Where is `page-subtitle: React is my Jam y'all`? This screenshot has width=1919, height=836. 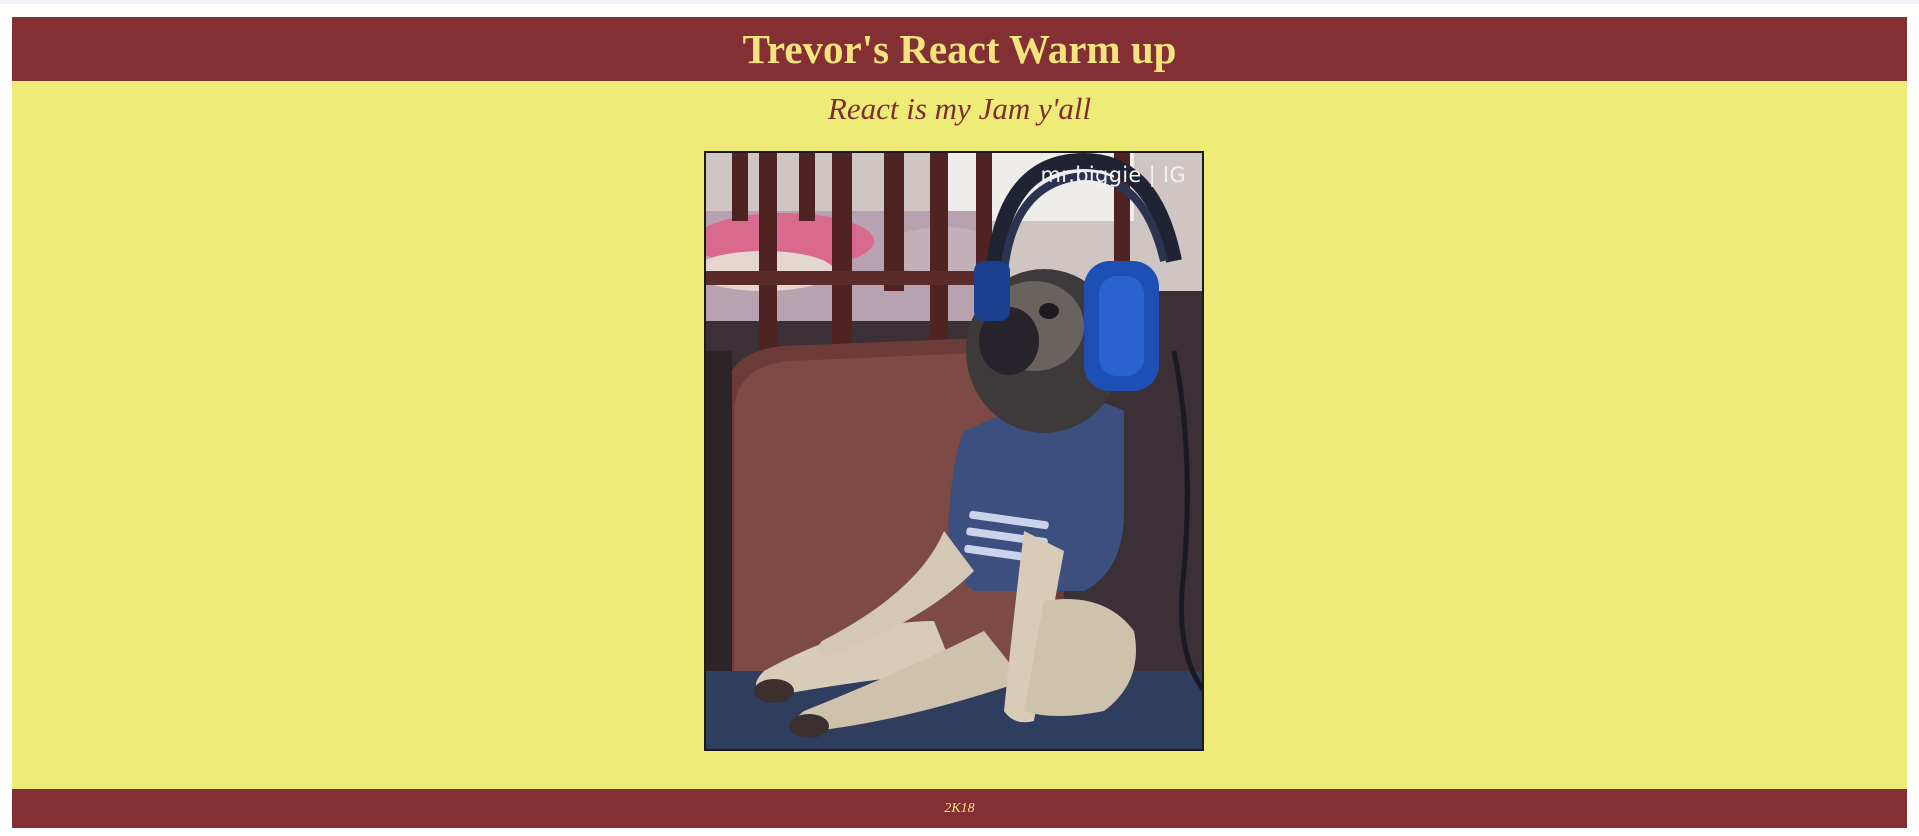
page-subtitle: React is my Jam y'all is located at coordinates (959, 108).